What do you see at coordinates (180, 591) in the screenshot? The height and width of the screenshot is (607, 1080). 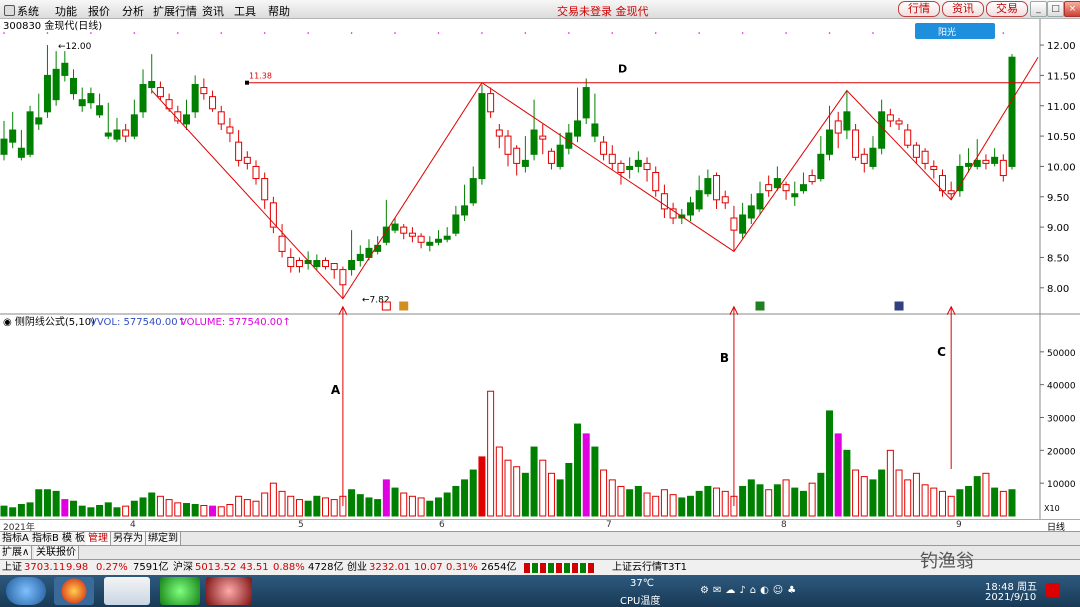 I see `refresh-app-icon` at bounding box center [180, 591].